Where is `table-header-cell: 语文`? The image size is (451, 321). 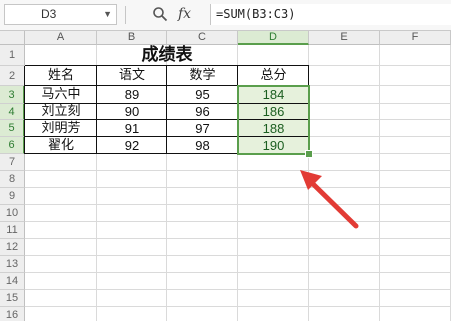
table-header-cell: 语文 is located at coordinates (132, 76).